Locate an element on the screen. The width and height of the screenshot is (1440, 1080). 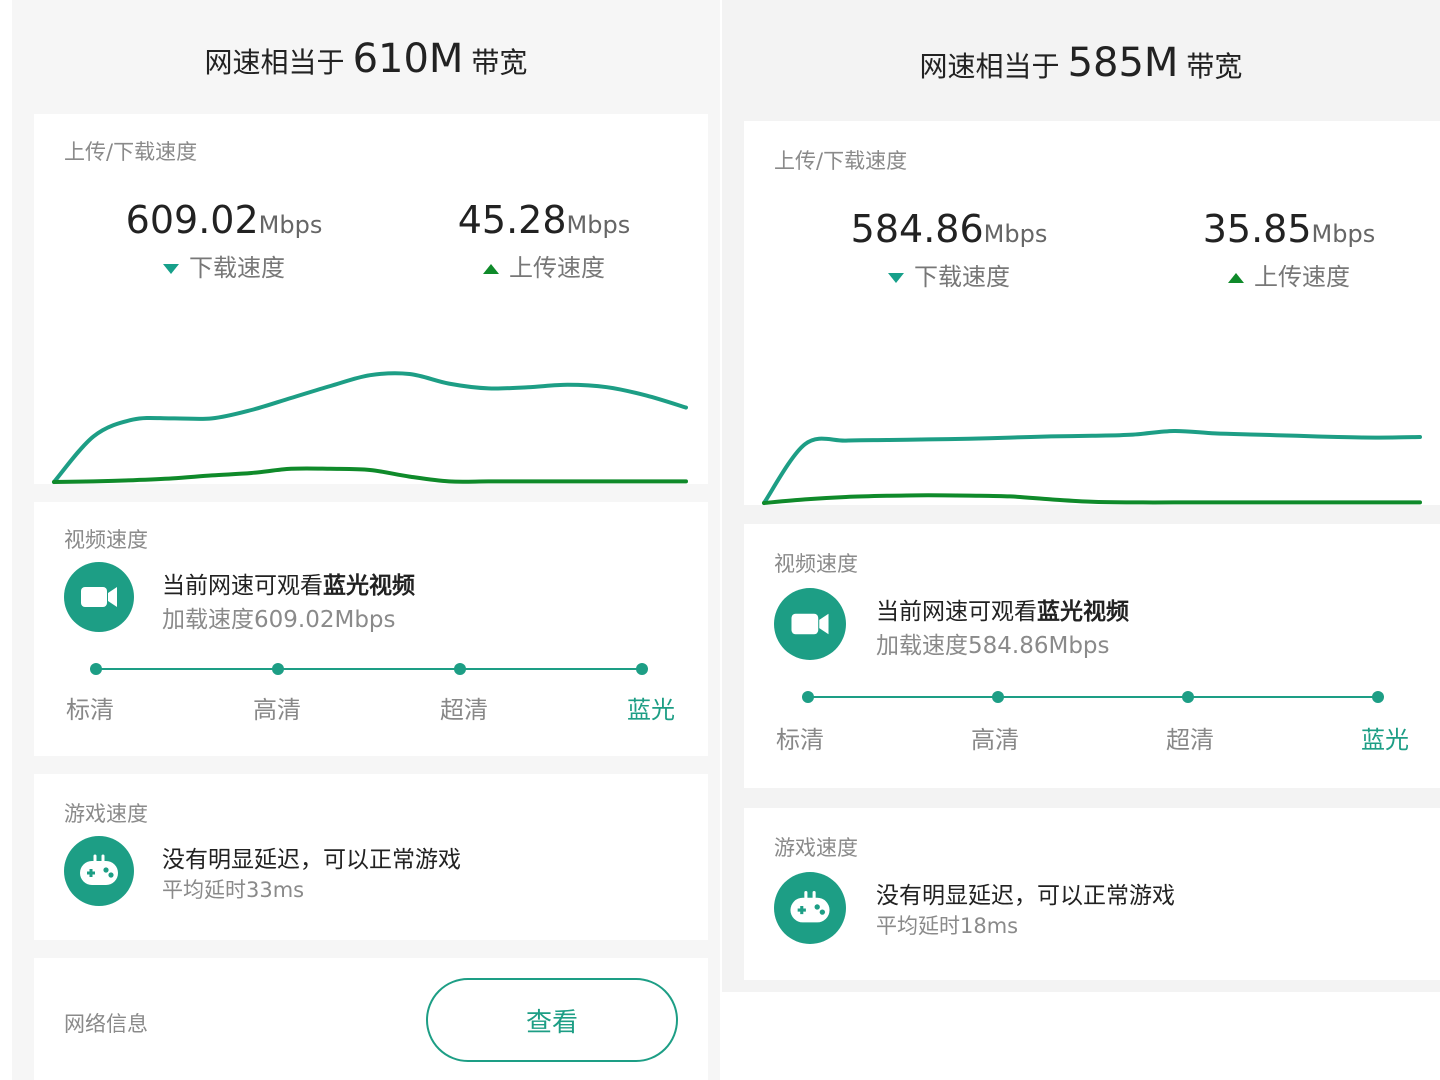
blank-area is located at coordinates (1081, 1036).